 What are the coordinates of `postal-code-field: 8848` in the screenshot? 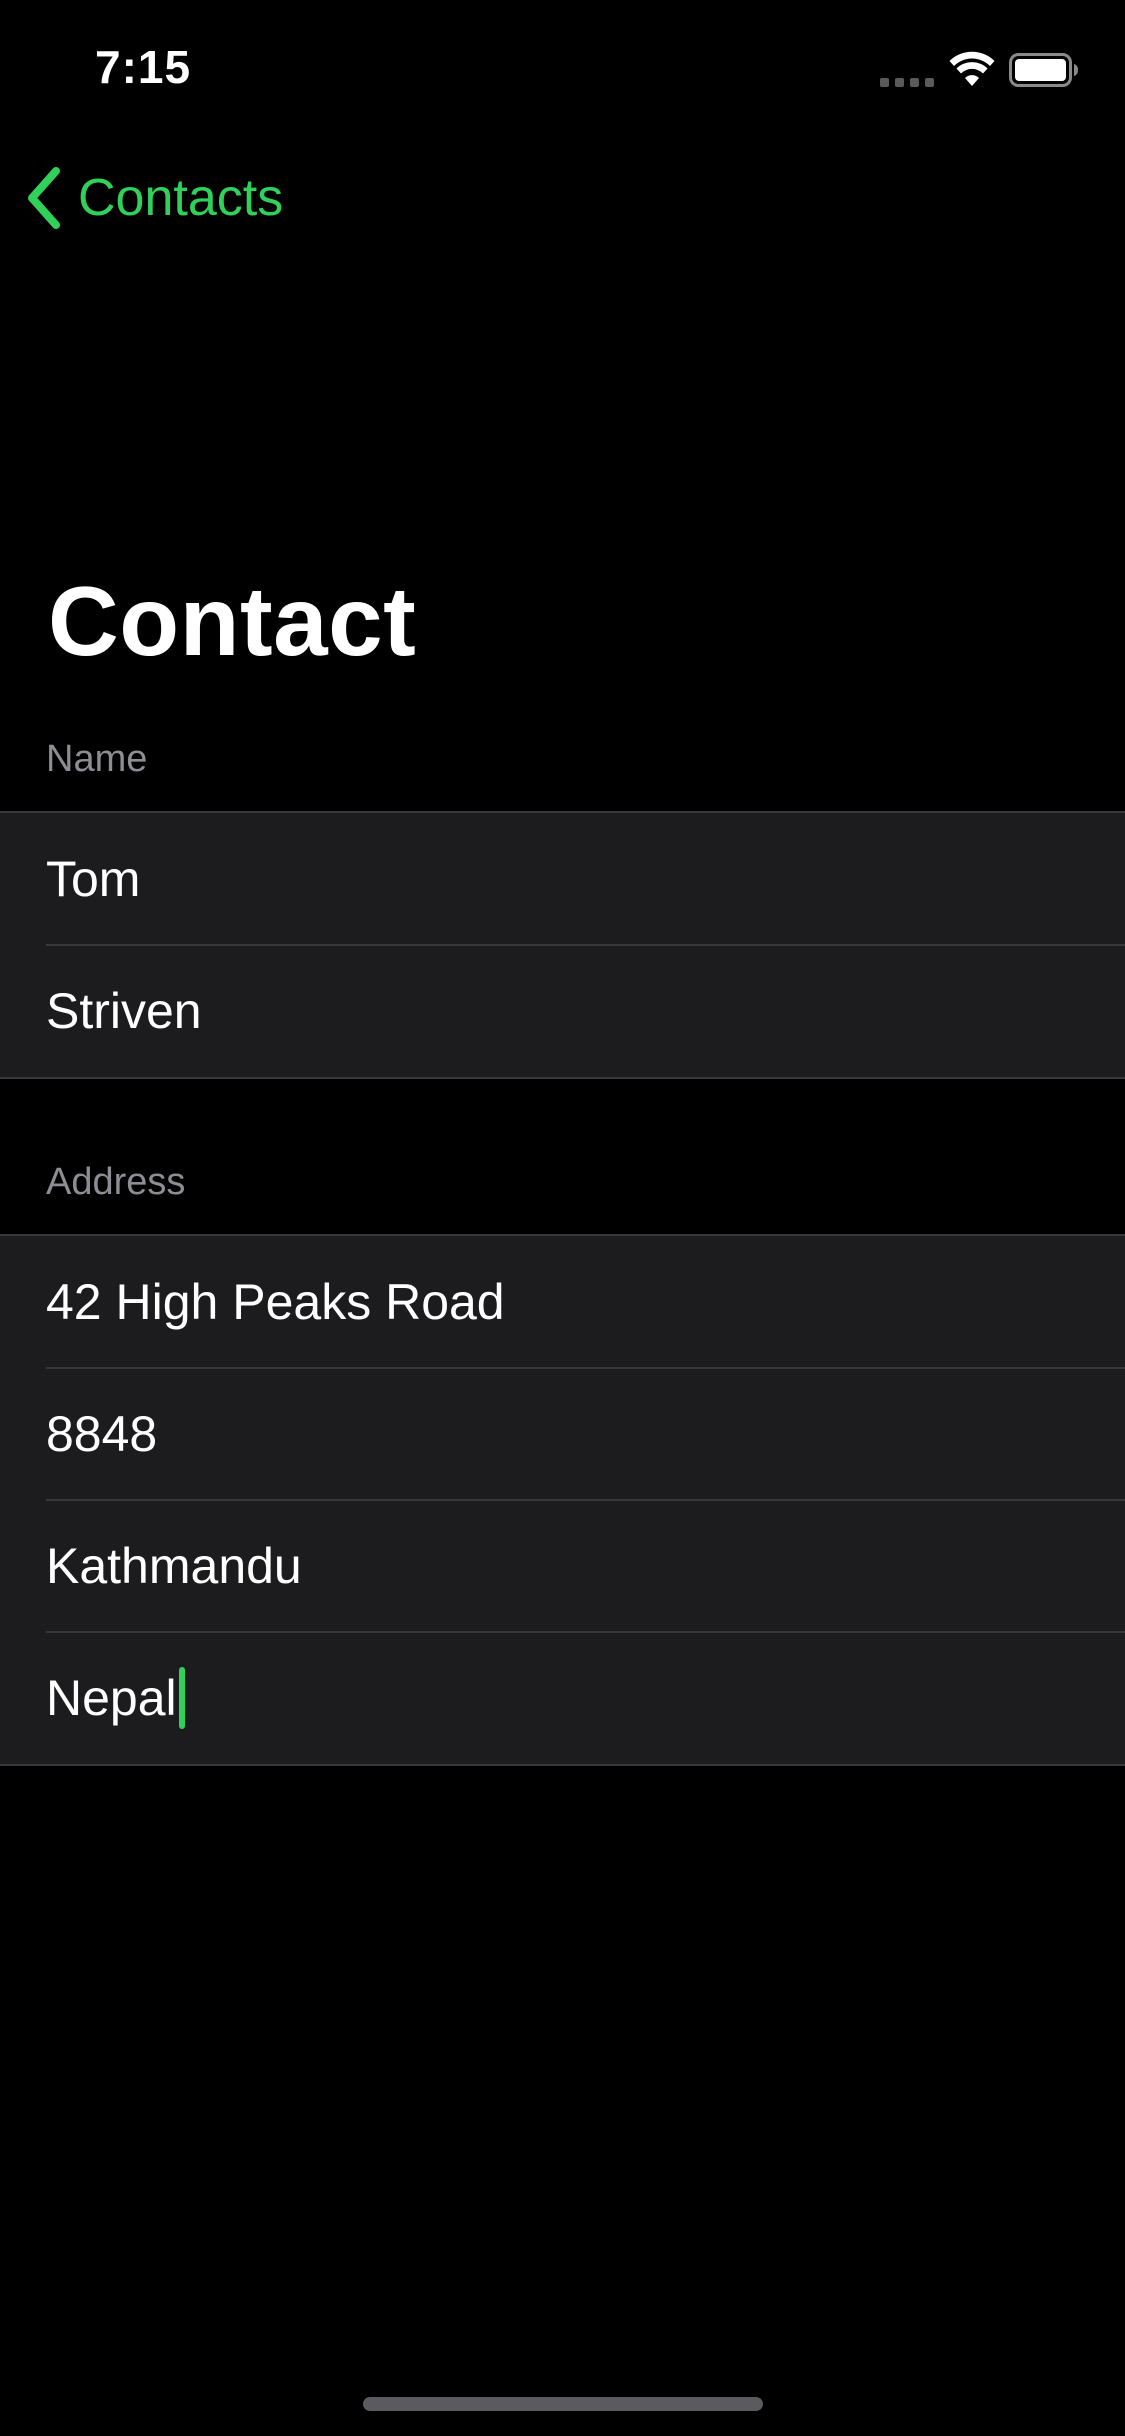 It's located at (562, 1433).